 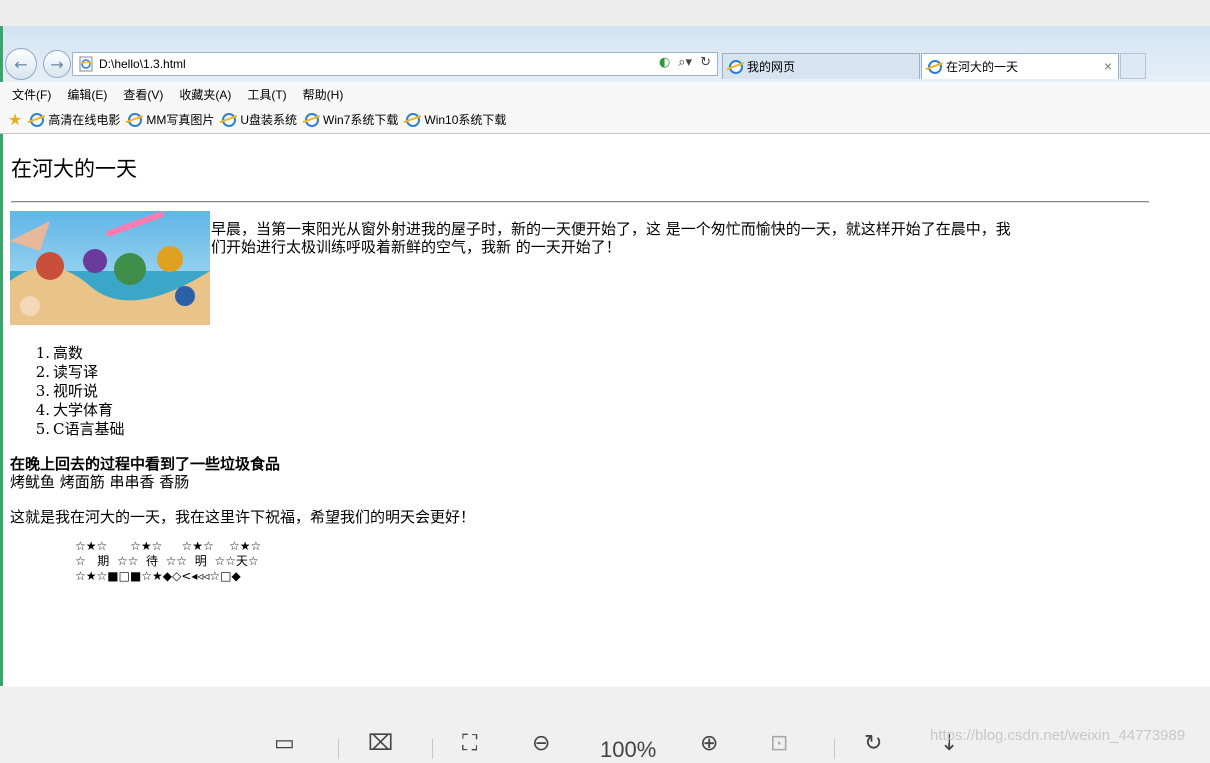 What do you see at coordinates (142, 64) in the screenshot?
I see `address-url: D:\hello\1.3.html` at bounding box center [142, 64].